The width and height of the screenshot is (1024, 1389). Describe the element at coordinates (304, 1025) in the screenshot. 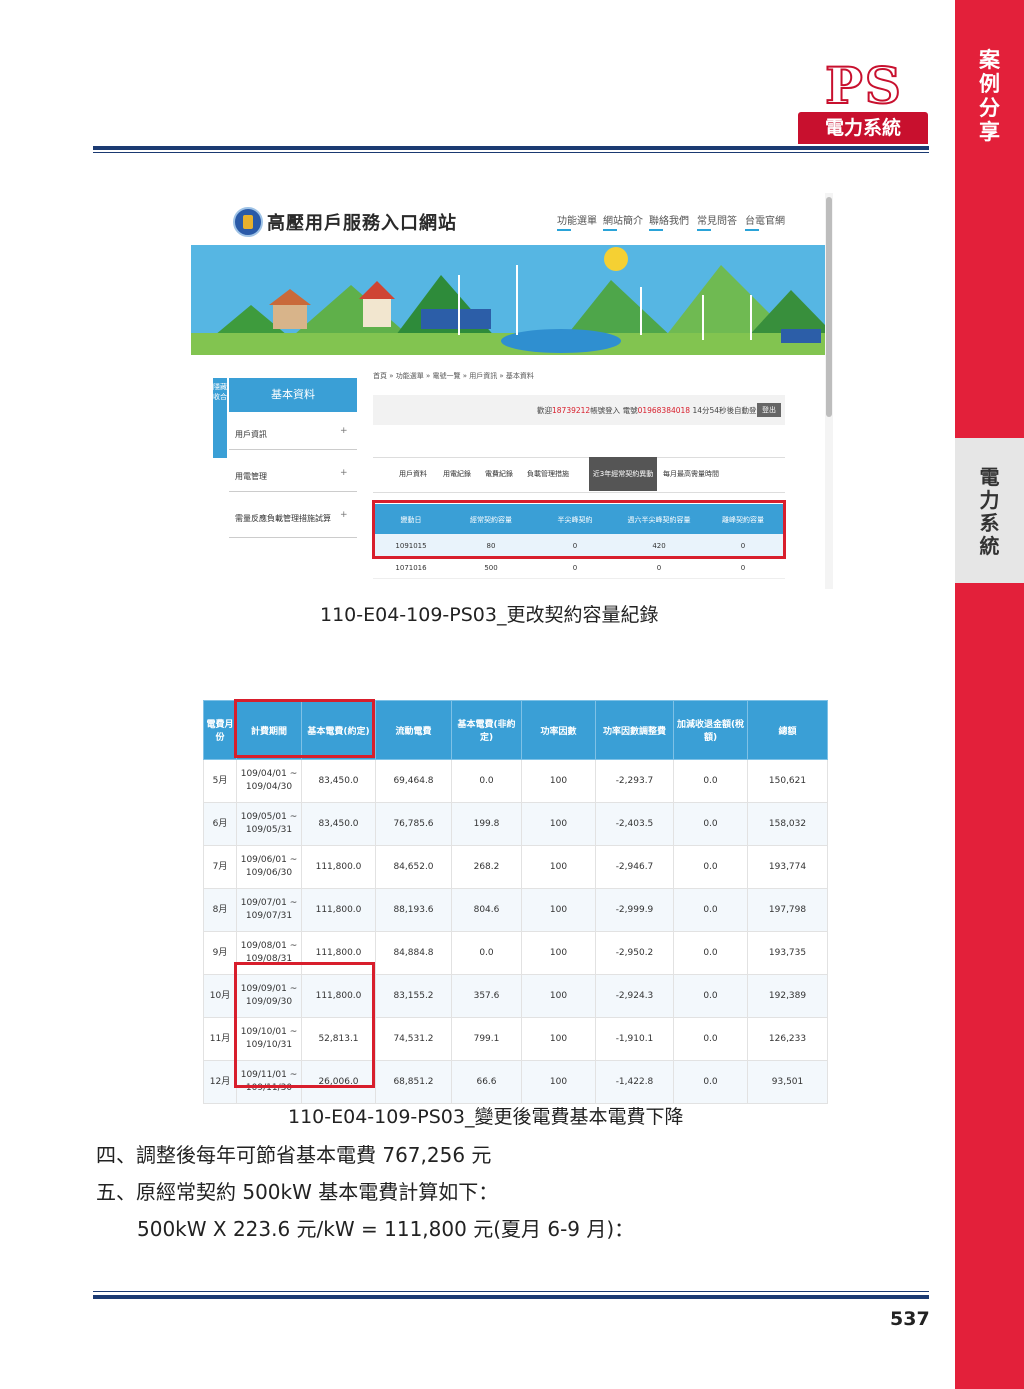

I see `highlight-box-rows` at that location.